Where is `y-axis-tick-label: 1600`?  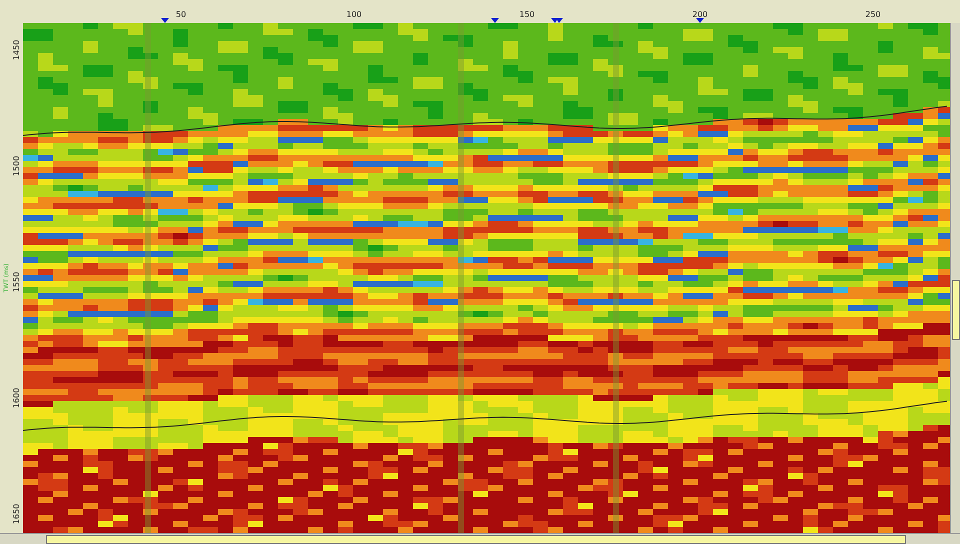
y-axis-tick-label: 1600 is located at coordinates (16, 398).